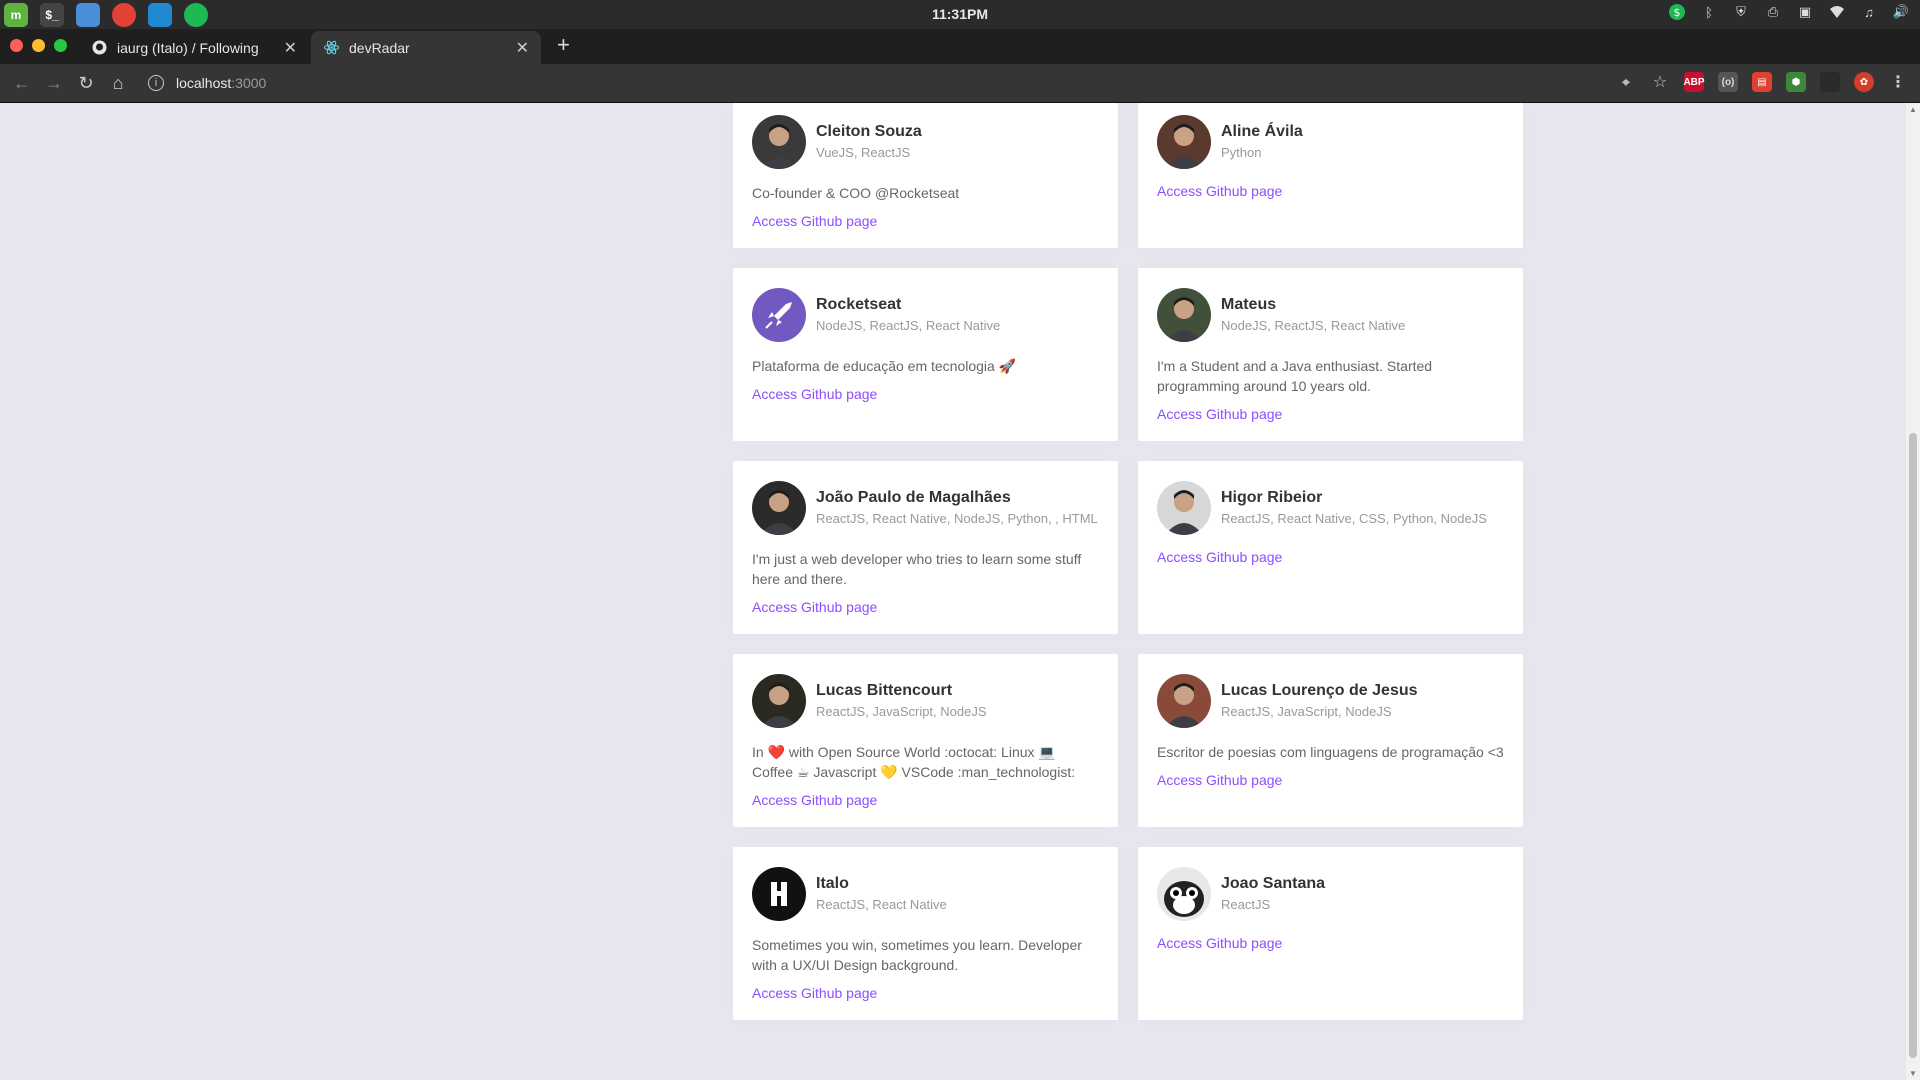 This screenshot has width=1920, height=1080. What do you see at coordinates (1709, 12) in the screenshot?
I see `bluetooth-icon: ᛒ` at bounding box center [1709, 12].